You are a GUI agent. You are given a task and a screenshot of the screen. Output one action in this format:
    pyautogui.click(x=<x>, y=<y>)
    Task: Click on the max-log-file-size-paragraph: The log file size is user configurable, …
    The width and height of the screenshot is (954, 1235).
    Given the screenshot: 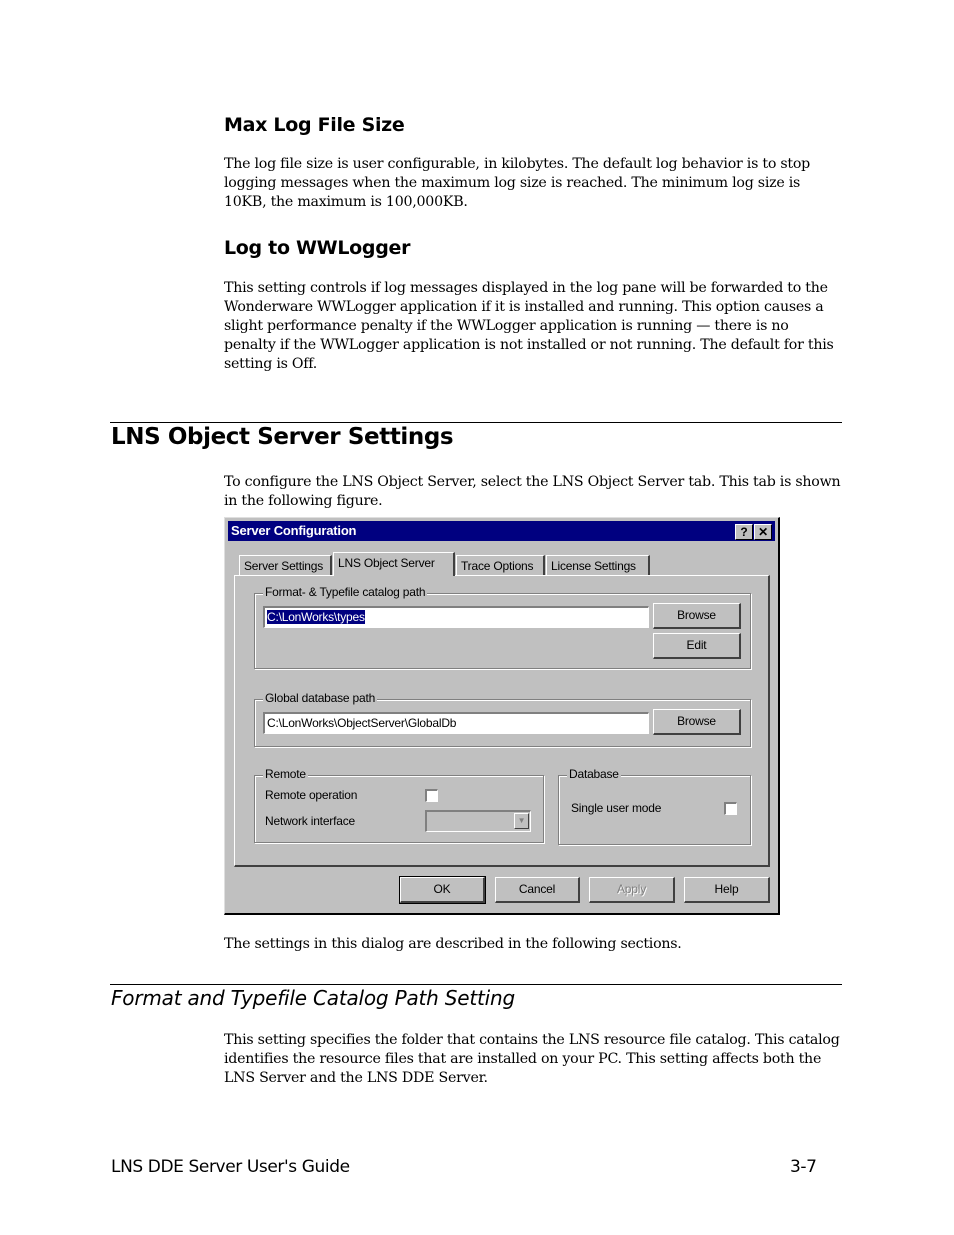 What is the action you would take?
    pyautogui.click(x=517, y=183)
    